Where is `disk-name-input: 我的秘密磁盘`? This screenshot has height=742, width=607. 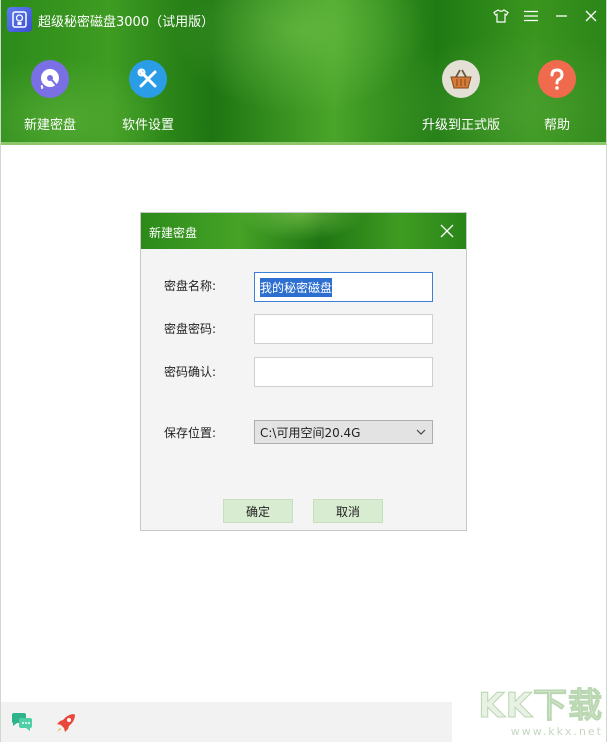
disk-name-input: 我的秘密磁盘 is located at coordinates (343, 287).